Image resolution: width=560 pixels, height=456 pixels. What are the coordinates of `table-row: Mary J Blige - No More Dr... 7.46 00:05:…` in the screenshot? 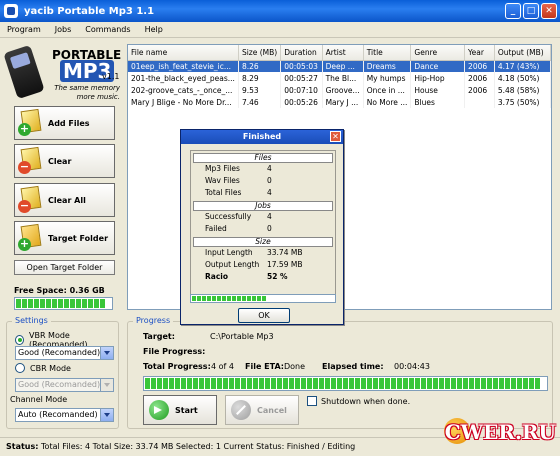 It's located at (339, 102).